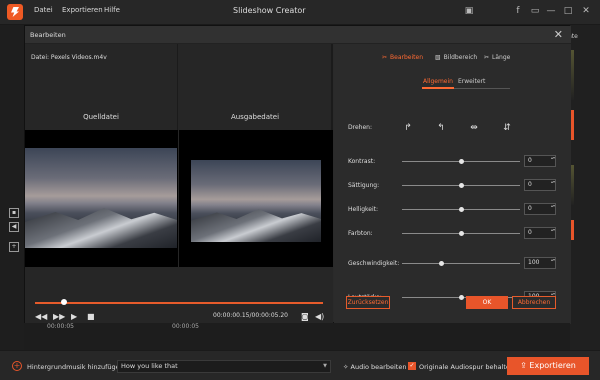 The width and height of the screenshot is (600, 380). I want to click on tab-bildbereich: ▧ Bildbereich, so click(456, 57).